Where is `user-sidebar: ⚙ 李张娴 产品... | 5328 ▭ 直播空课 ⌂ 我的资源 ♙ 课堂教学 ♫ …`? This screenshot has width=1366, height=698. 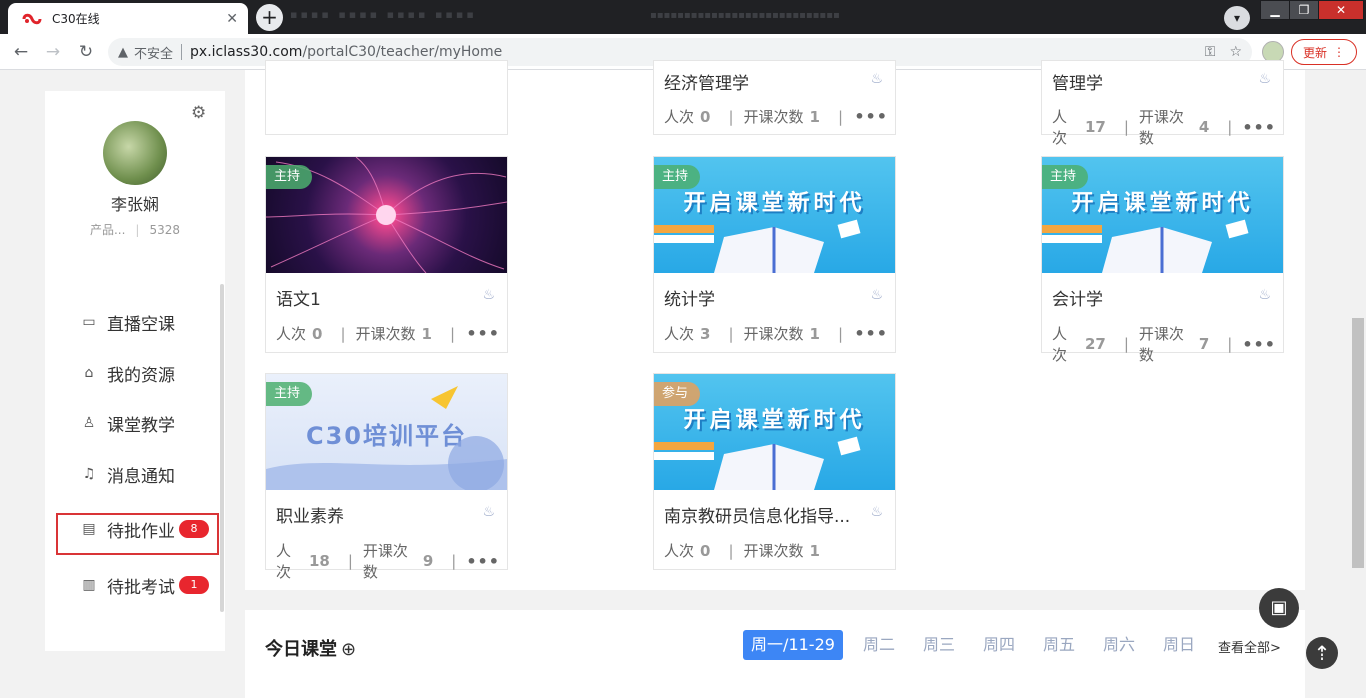 user-sidebar: ⚙ 李张娴 产品... | 5328 ▭ 直播空课 ⌂ 我的资源 ♙ 课堂教学 ♫ … is located at coordinates (135, 371).